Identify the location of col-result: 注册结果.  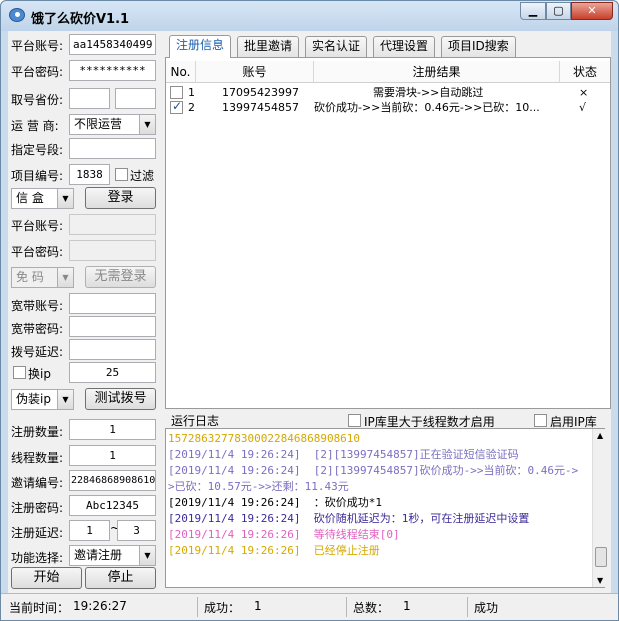
(437, 72).